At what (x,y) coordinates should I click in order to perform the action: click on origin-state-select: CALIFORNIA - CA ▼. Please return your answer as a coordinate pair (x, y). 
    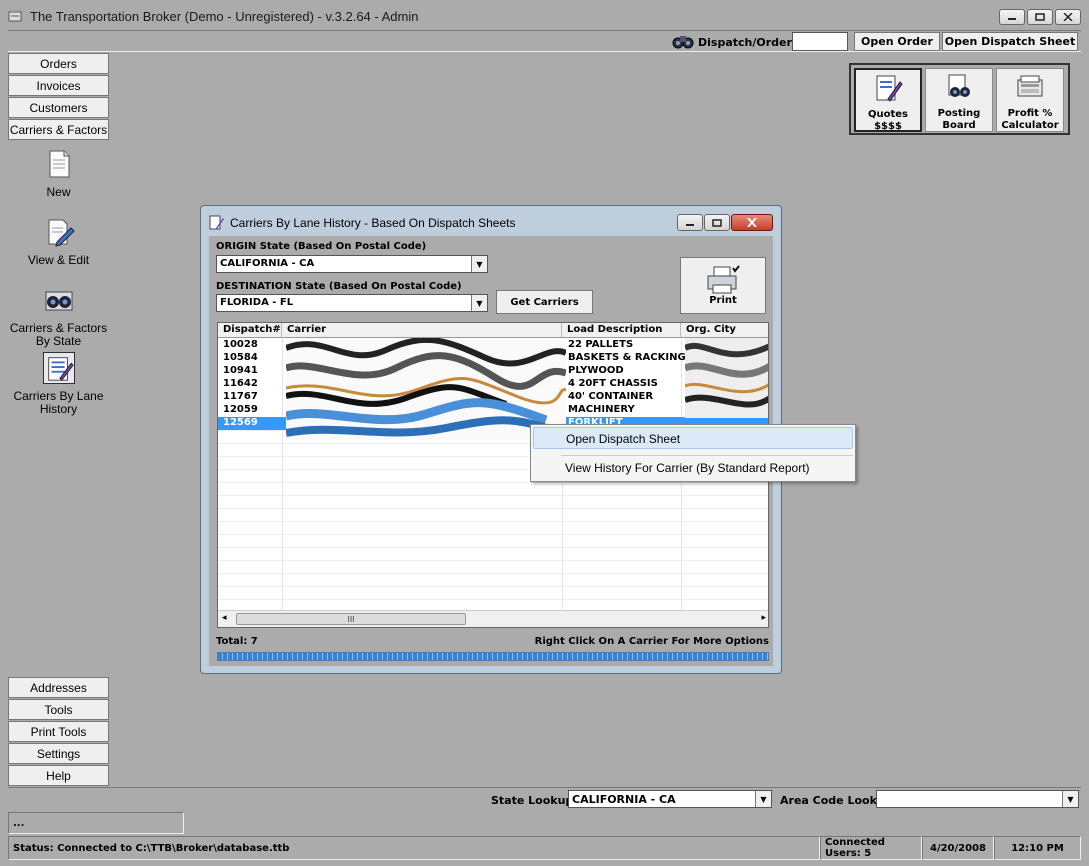
    Looking at the image, I should click on (352, 264).